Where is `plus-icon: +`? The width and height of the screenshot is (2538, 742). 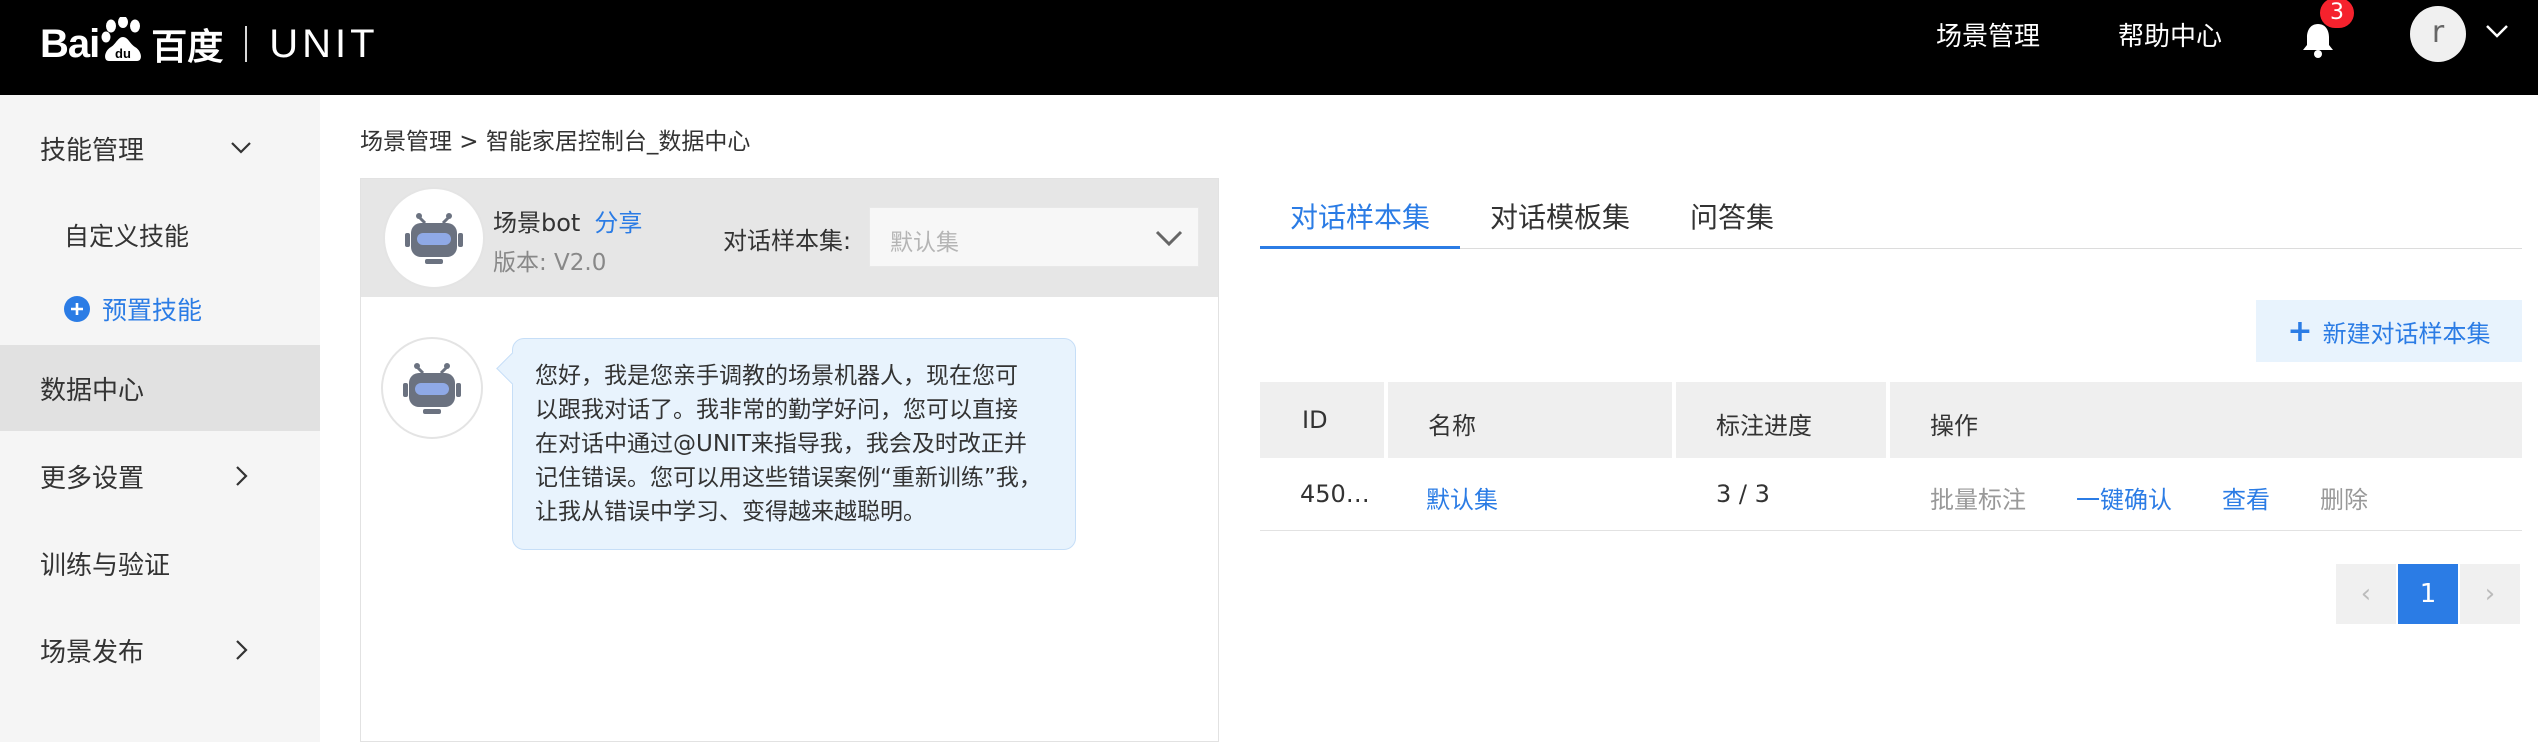
plus-icon: + is located at coordinates (2300, 331).